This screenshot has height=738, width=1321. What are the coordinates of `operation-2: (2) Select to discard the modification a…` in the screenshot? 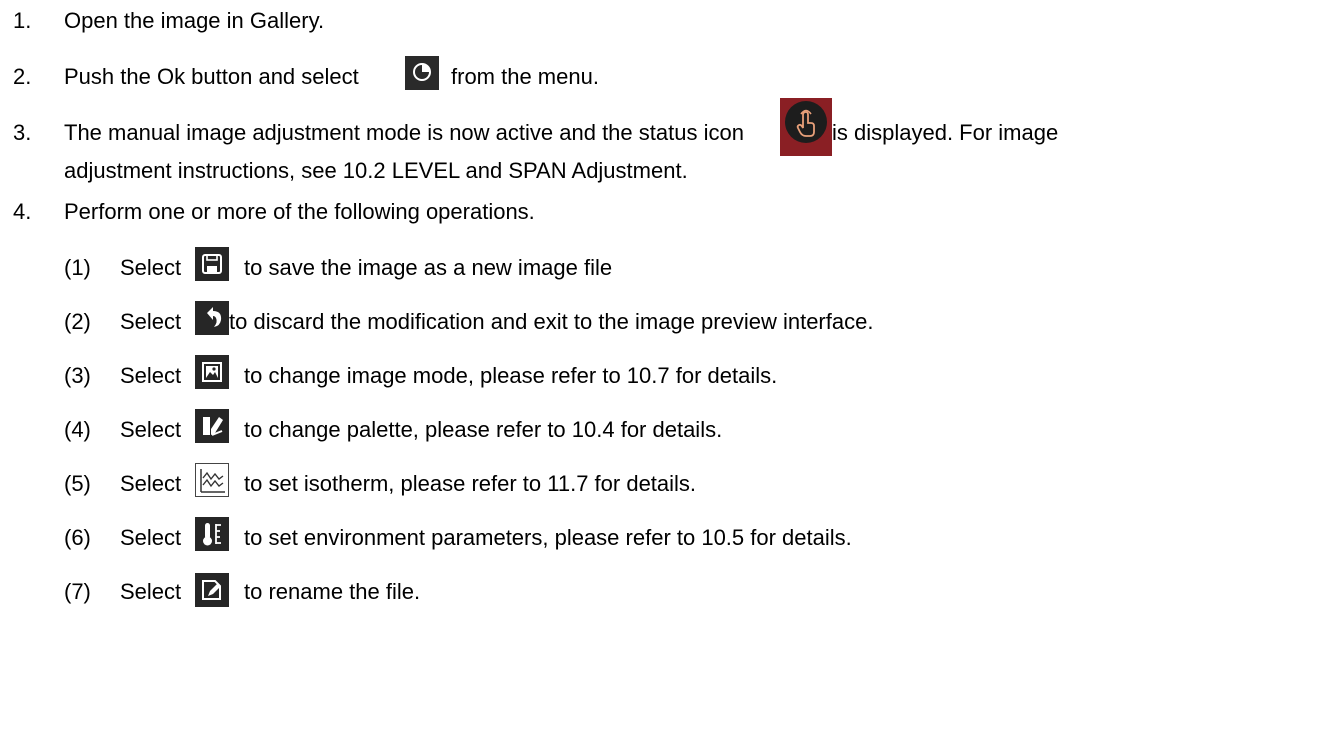 It's located at (660, 319).